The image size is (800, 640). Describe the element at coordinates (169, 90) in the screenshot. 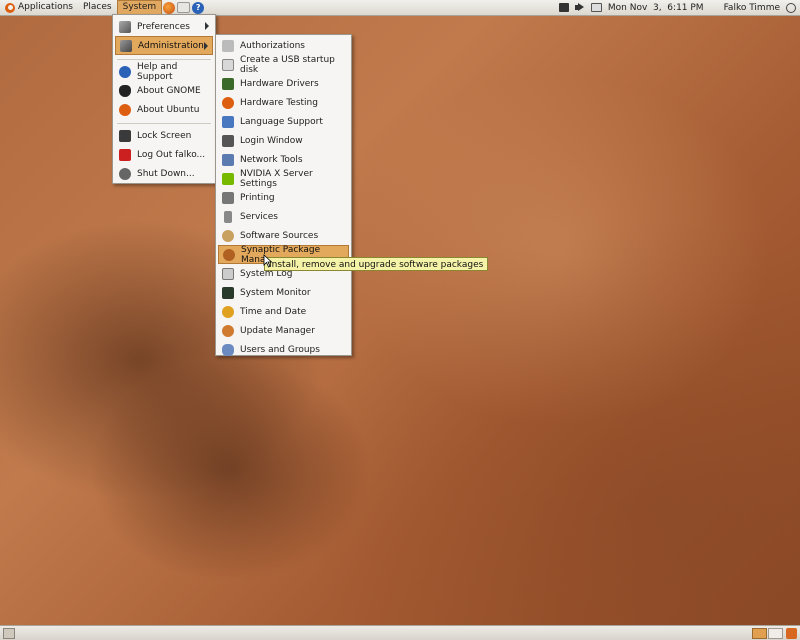

I see `menu-item-label: About GNOME` at that location.